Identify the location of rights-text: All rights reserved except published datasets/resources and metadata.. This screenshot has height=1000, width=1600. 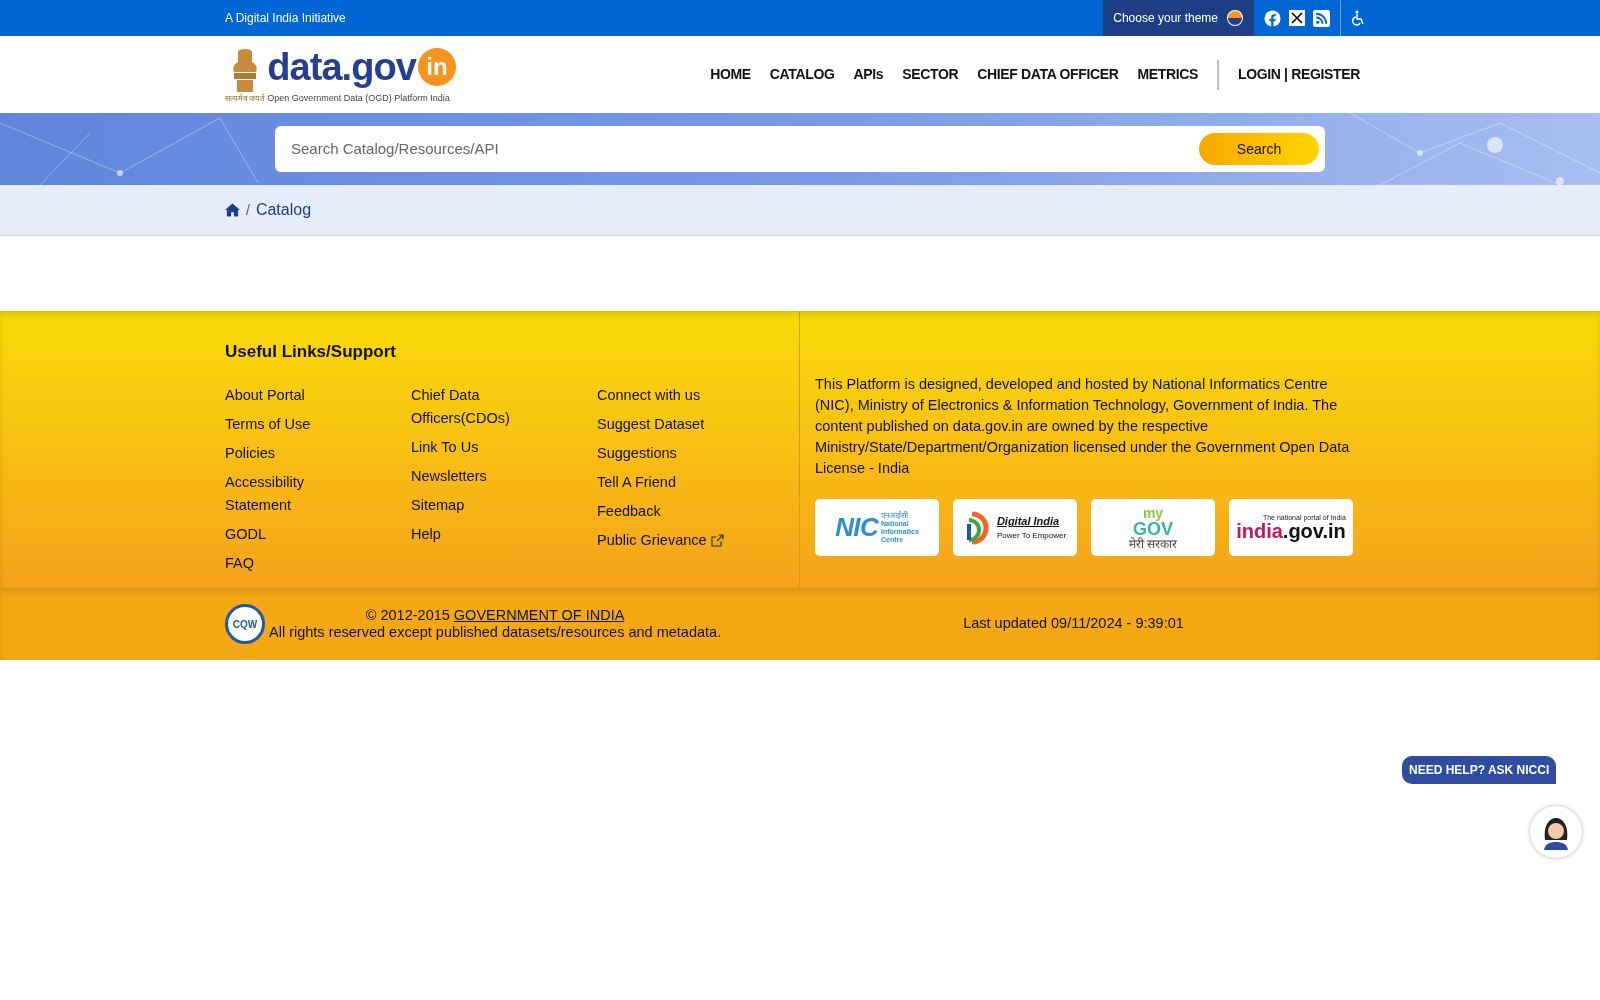
(495, 632).